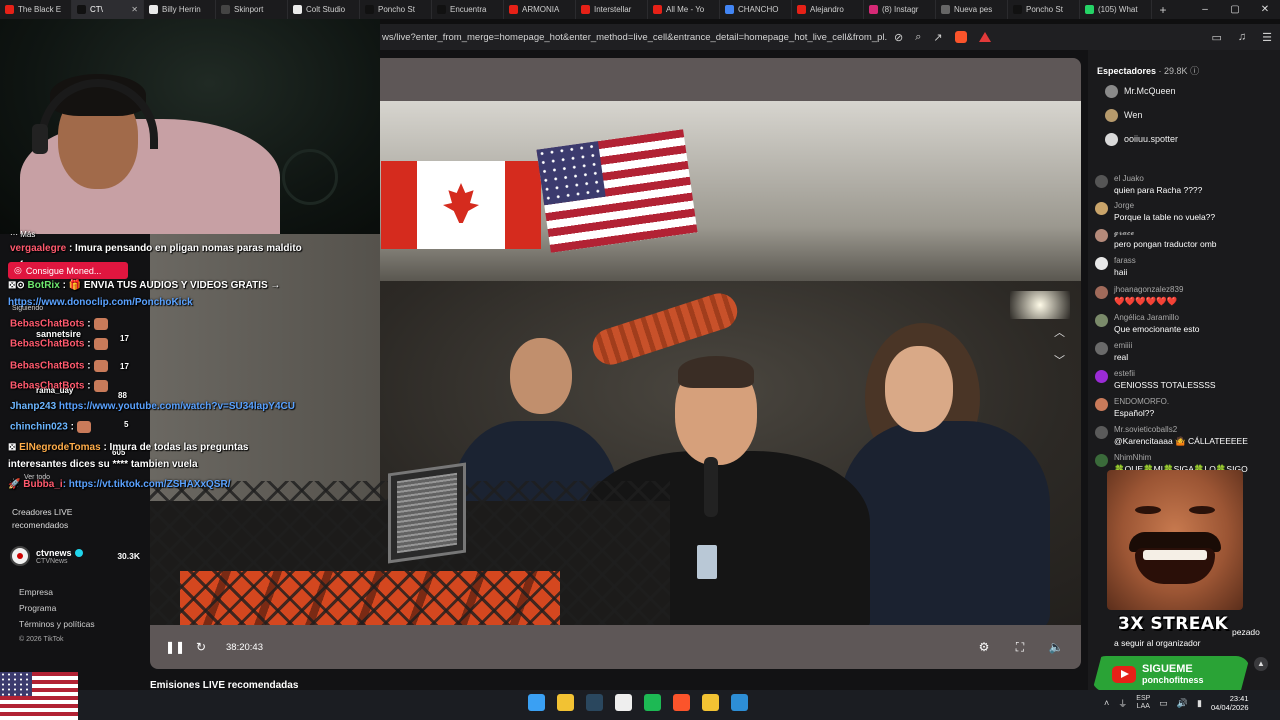 Image resolution: width=1280 pixels, height=720 pixels. I want to click on chat-message: farass haii, so click(1187, 268).